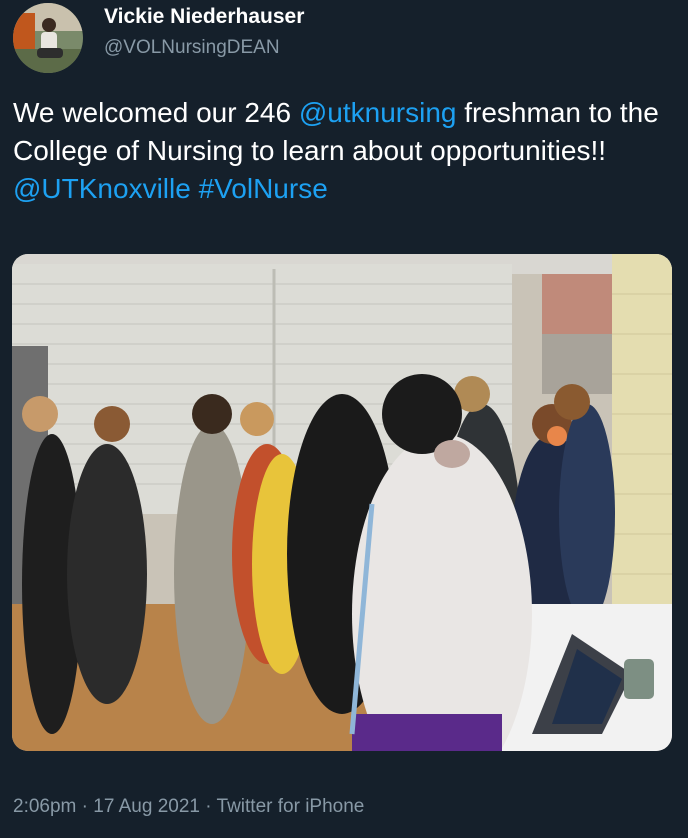  I want to click on tweet-time: 2:06pm, so click(44, 806).